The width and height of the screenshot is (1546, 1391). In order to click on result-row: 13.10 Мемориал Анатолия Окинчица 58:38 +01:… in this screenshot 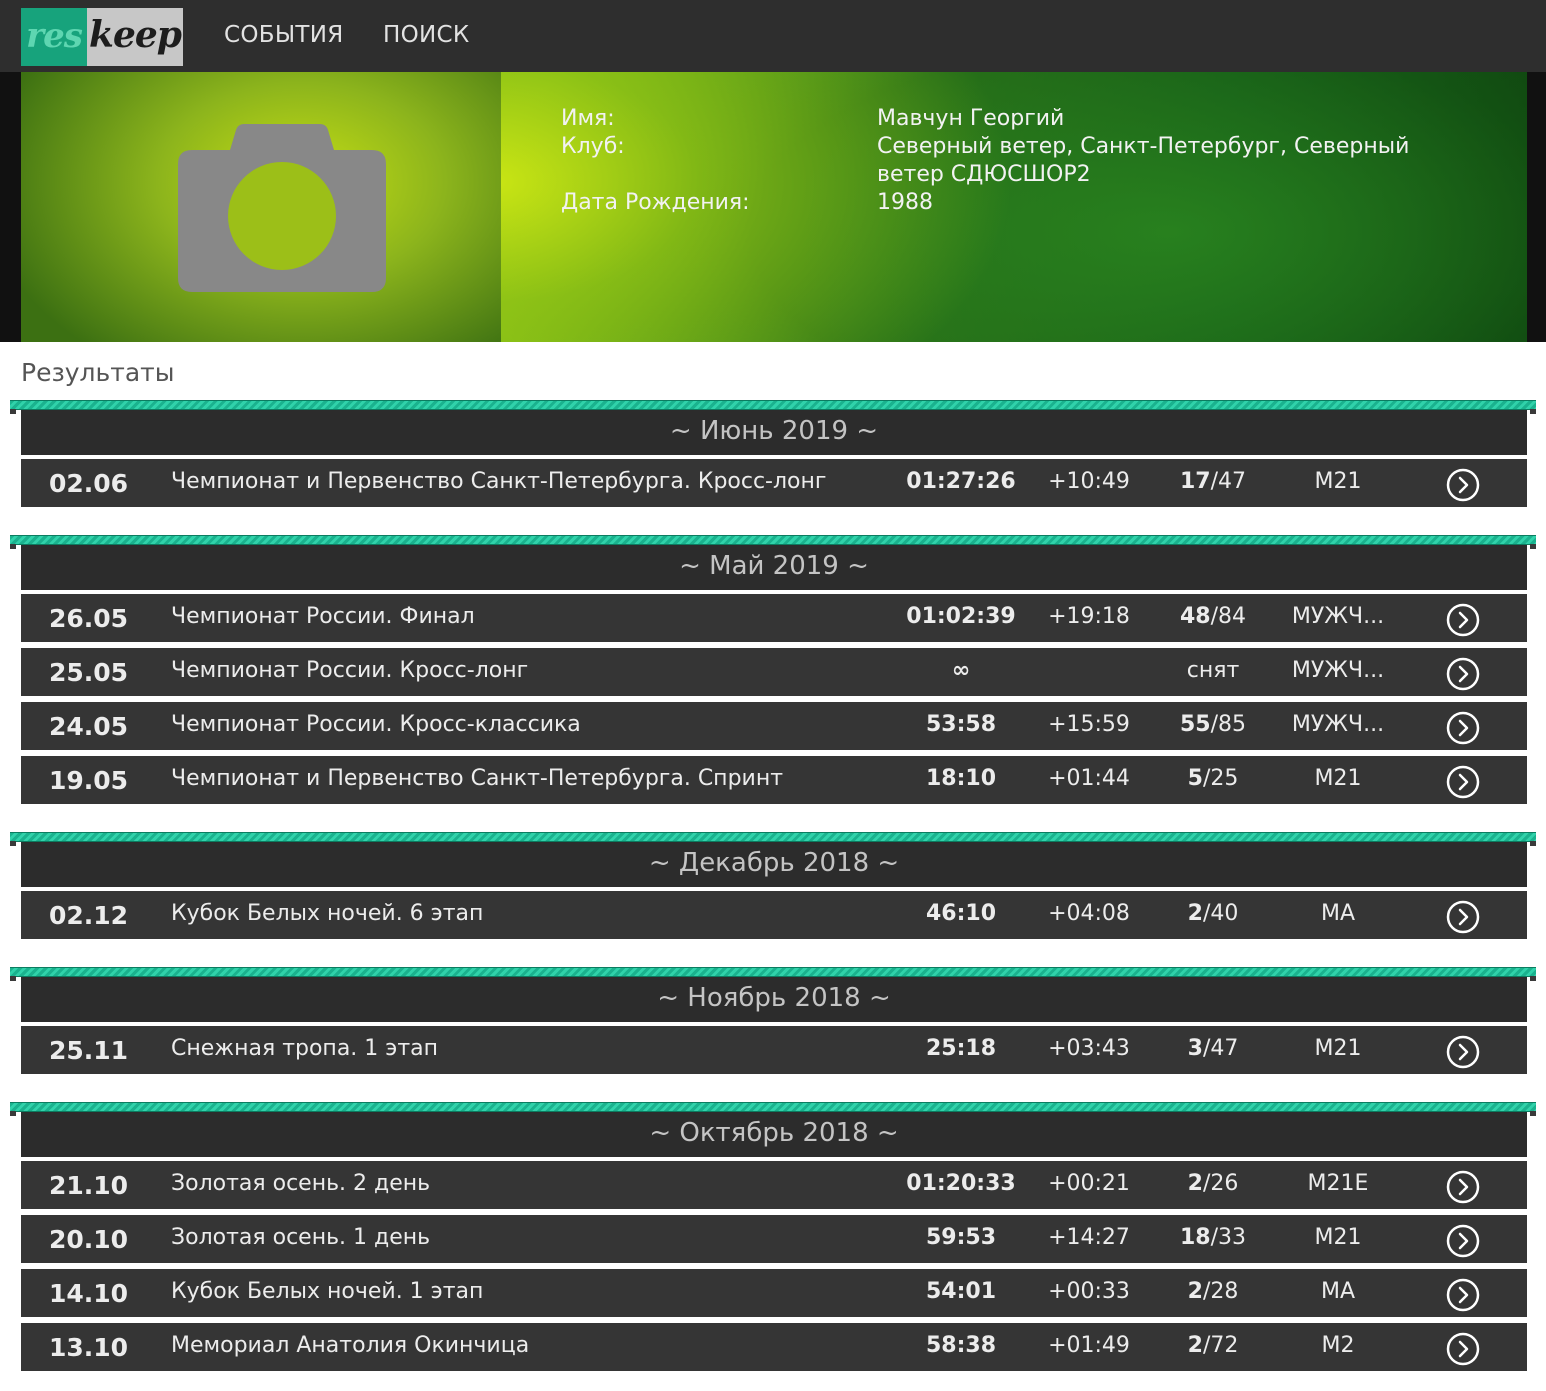, I will do `click(774, 1347)`.